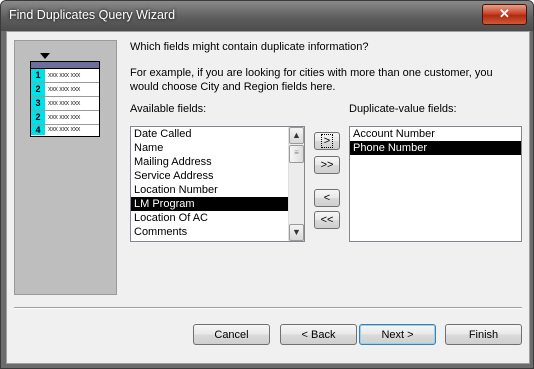  What do you see at coordinates (65, 76) in the screenshot?
I see `illustration-row: 1 xxx xxx xxx` at bounding box center [65, 76].